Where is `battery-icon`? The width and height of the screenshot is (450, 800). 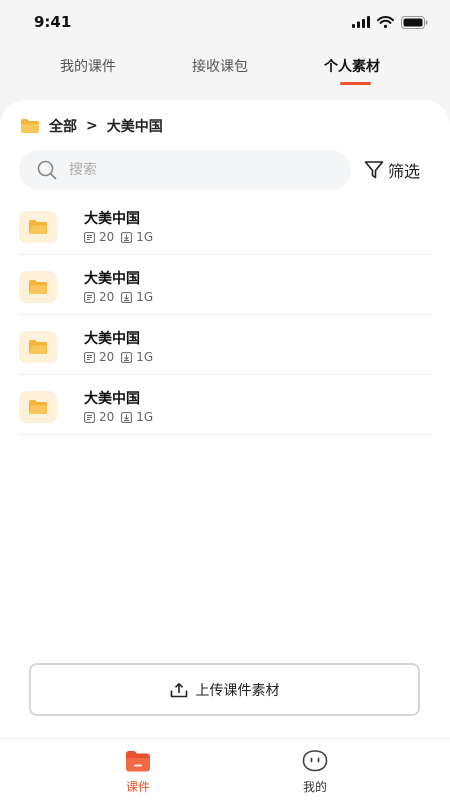
battery-icon is located at coordinates (414, 22).